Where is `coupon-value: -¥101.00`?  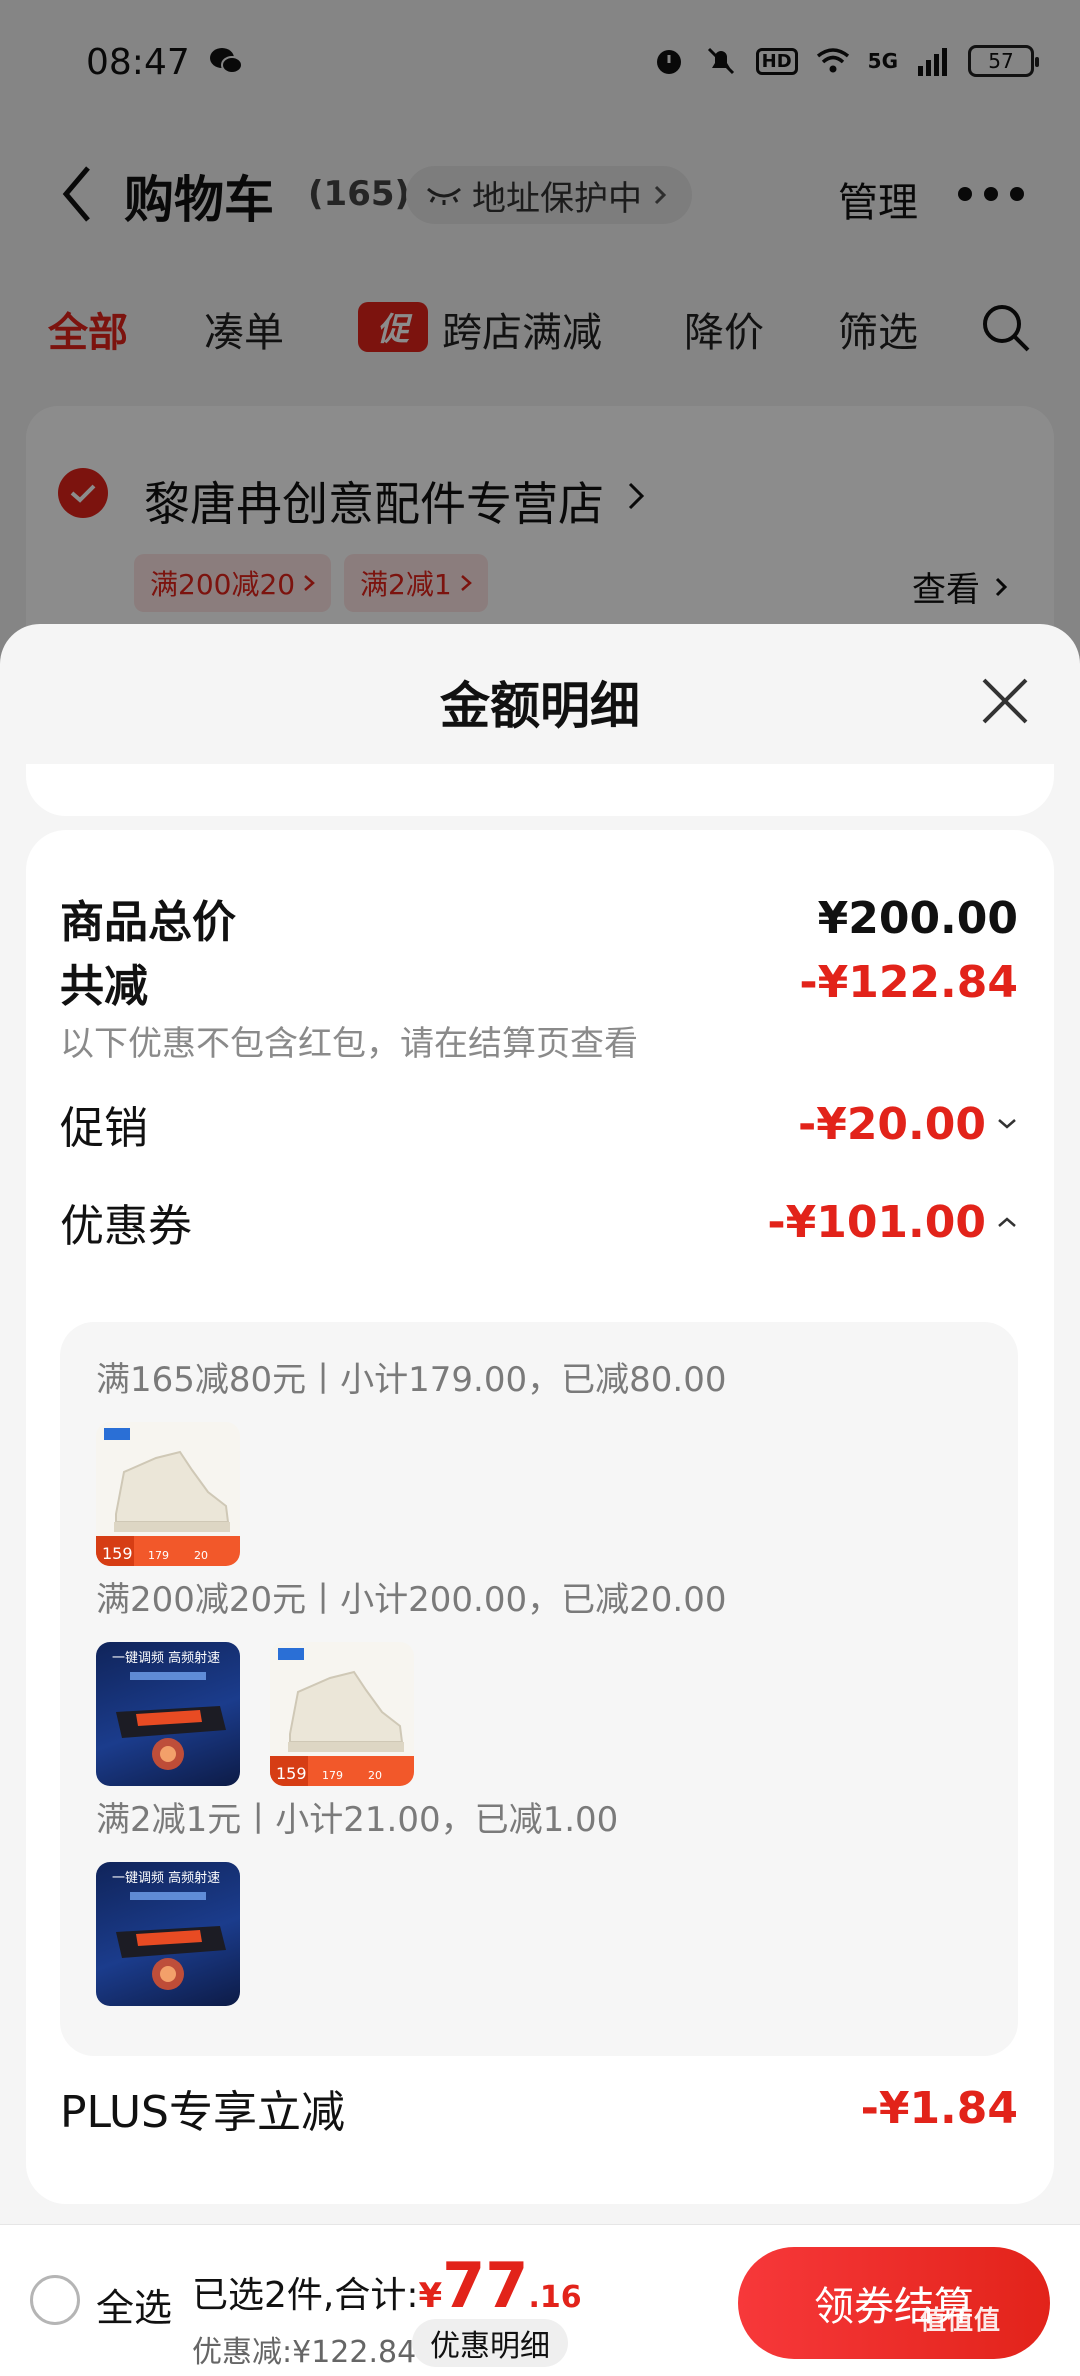
coupon-value: -¥101.00 is located at coordinates (876, 1222).